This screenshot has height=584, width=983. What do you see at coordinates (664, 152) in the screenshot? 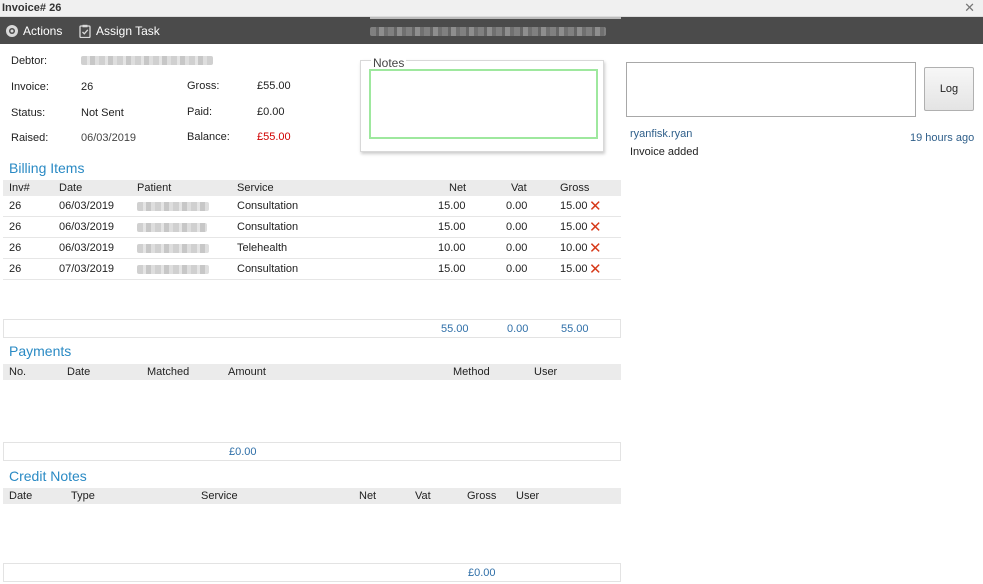
I see `log-entry-message: Invoice added` at bounding box center [664, 152].